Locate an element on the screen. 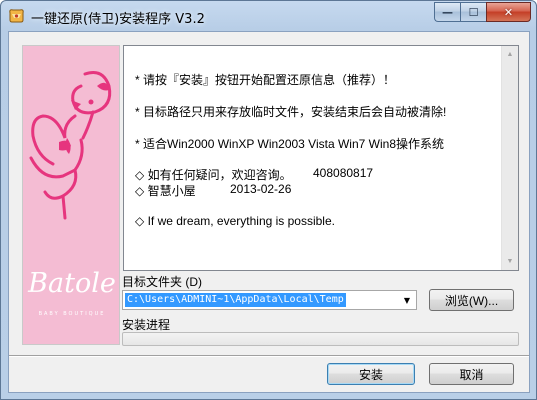 This screenshot has height=400, width=537. title-bar: 一键还原(侍卫)安装程序 V3.2 — ☐ ✕ is located at coordinates (268, 16).